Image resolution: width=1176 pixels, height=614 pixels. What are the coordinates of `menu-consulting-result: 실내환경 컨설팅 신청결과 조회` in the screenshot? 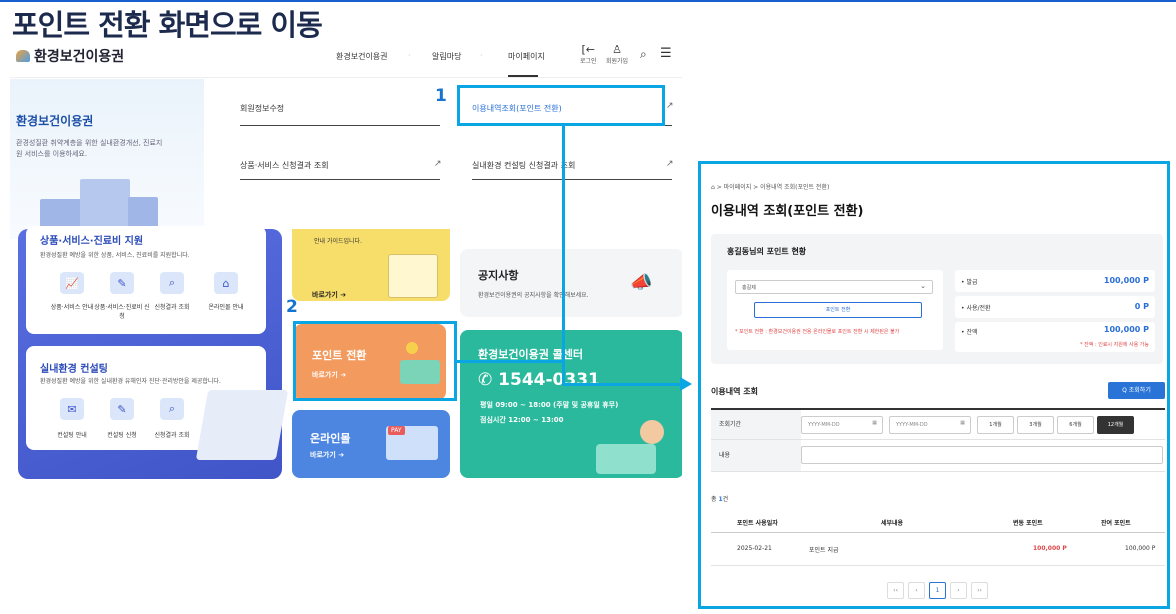 It's located at (523, 165).